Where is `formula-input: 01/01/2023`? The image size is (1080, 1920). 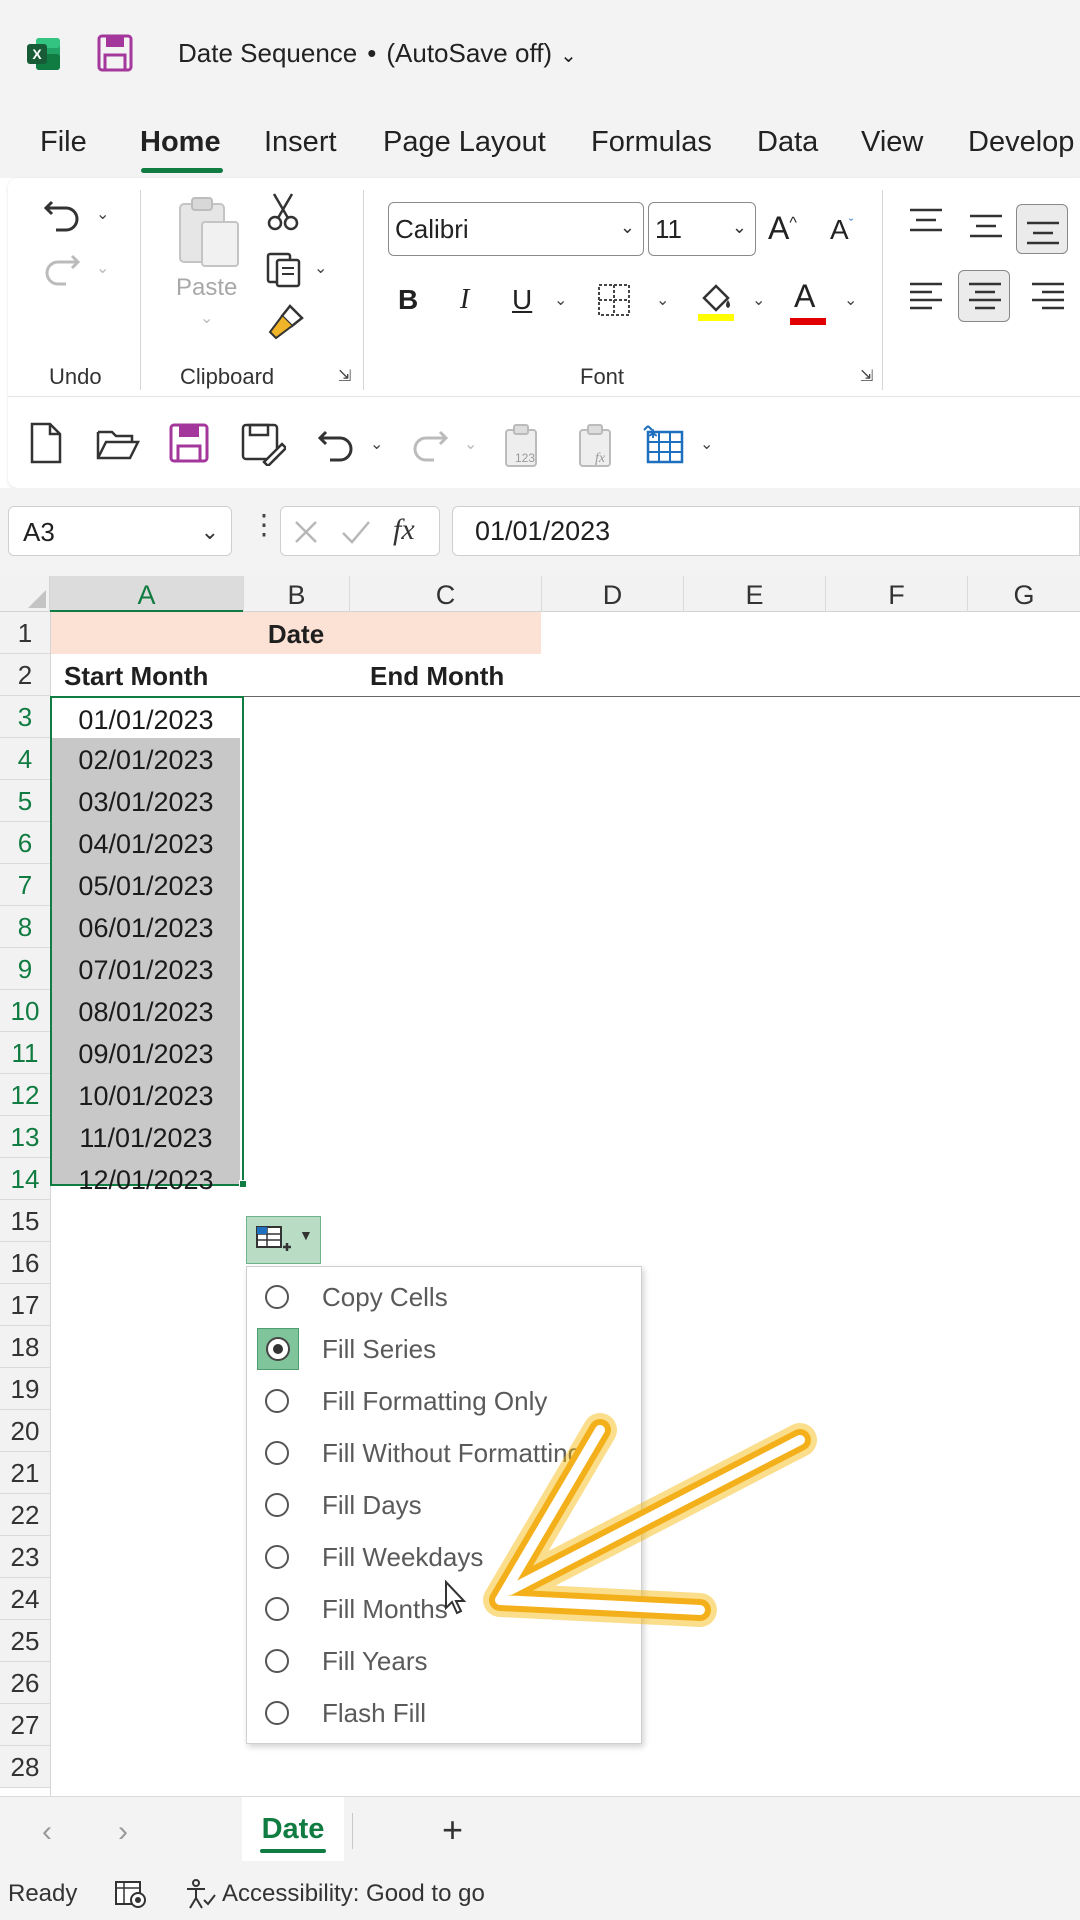 formula-input: 01/01/2023 is located at coordinates (766, 531).